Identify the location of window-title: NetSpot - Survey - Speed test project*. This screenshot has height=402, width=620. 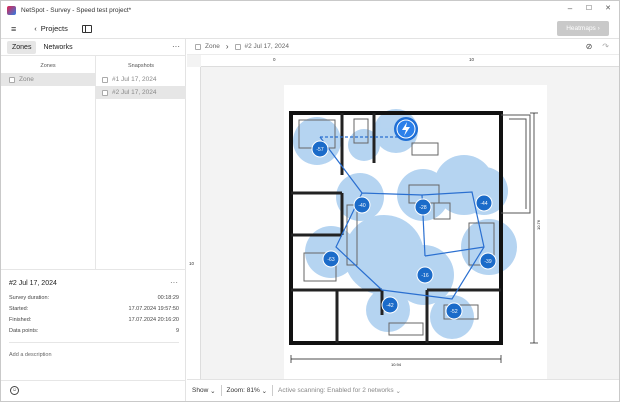
(76, 10).